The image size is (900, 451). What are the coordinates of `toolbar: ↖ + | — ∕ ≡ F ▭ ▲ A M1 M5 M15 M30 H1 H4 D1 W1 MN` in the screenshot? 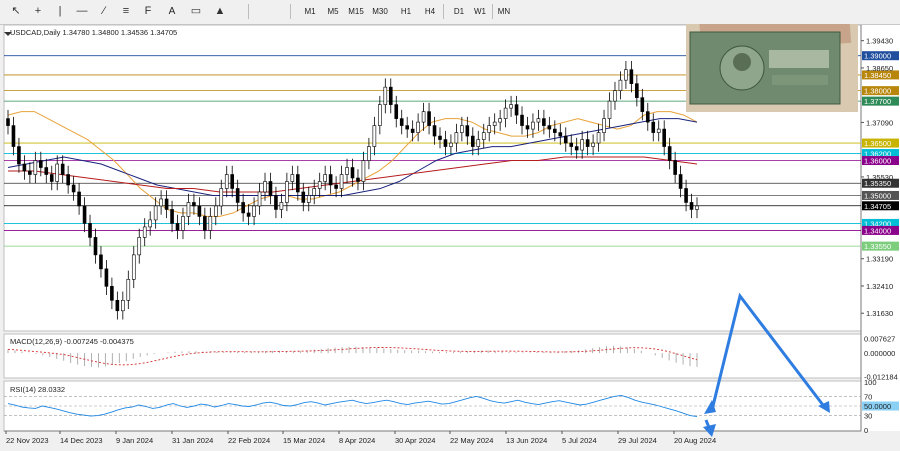 It's located at (450, 12).